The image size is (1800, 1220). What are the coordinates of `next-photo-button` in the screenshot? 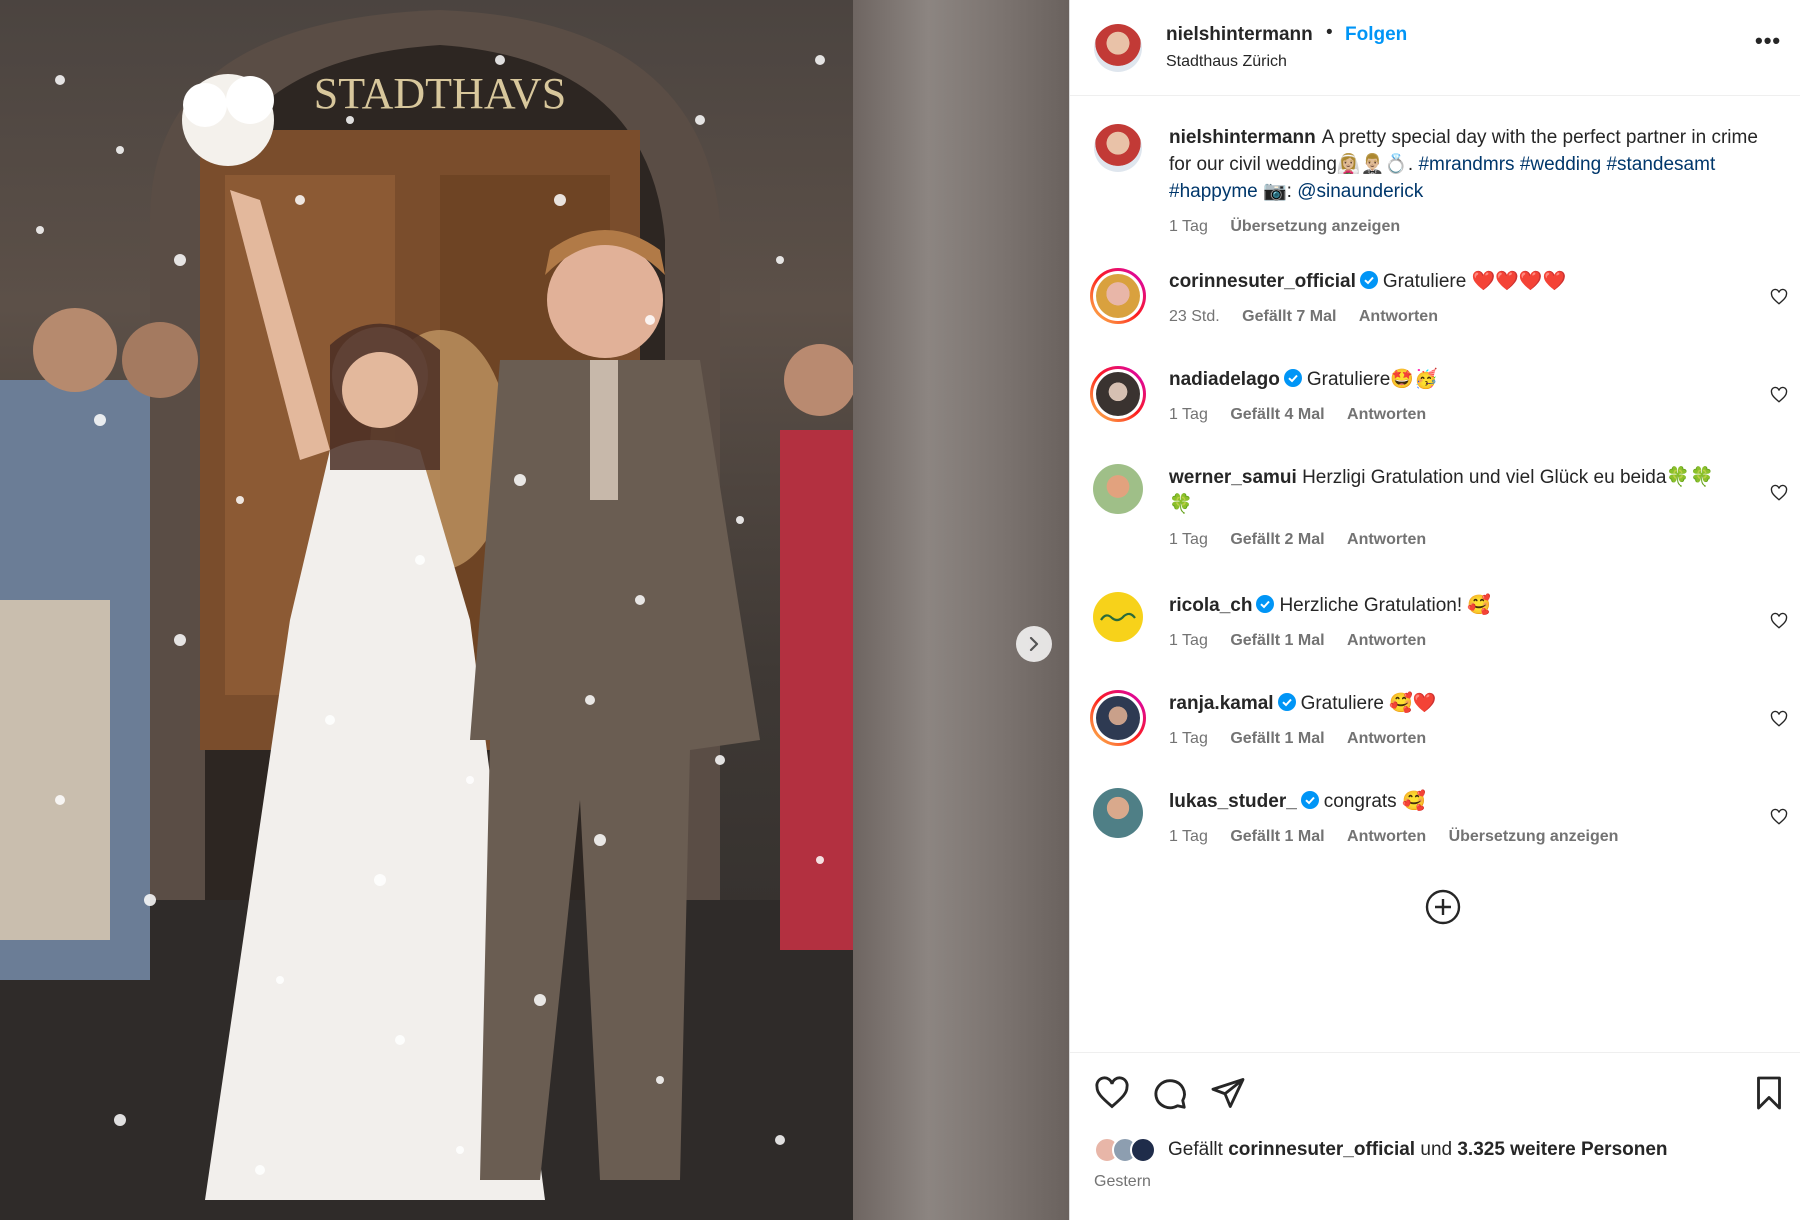 It's located at (1034, 644).